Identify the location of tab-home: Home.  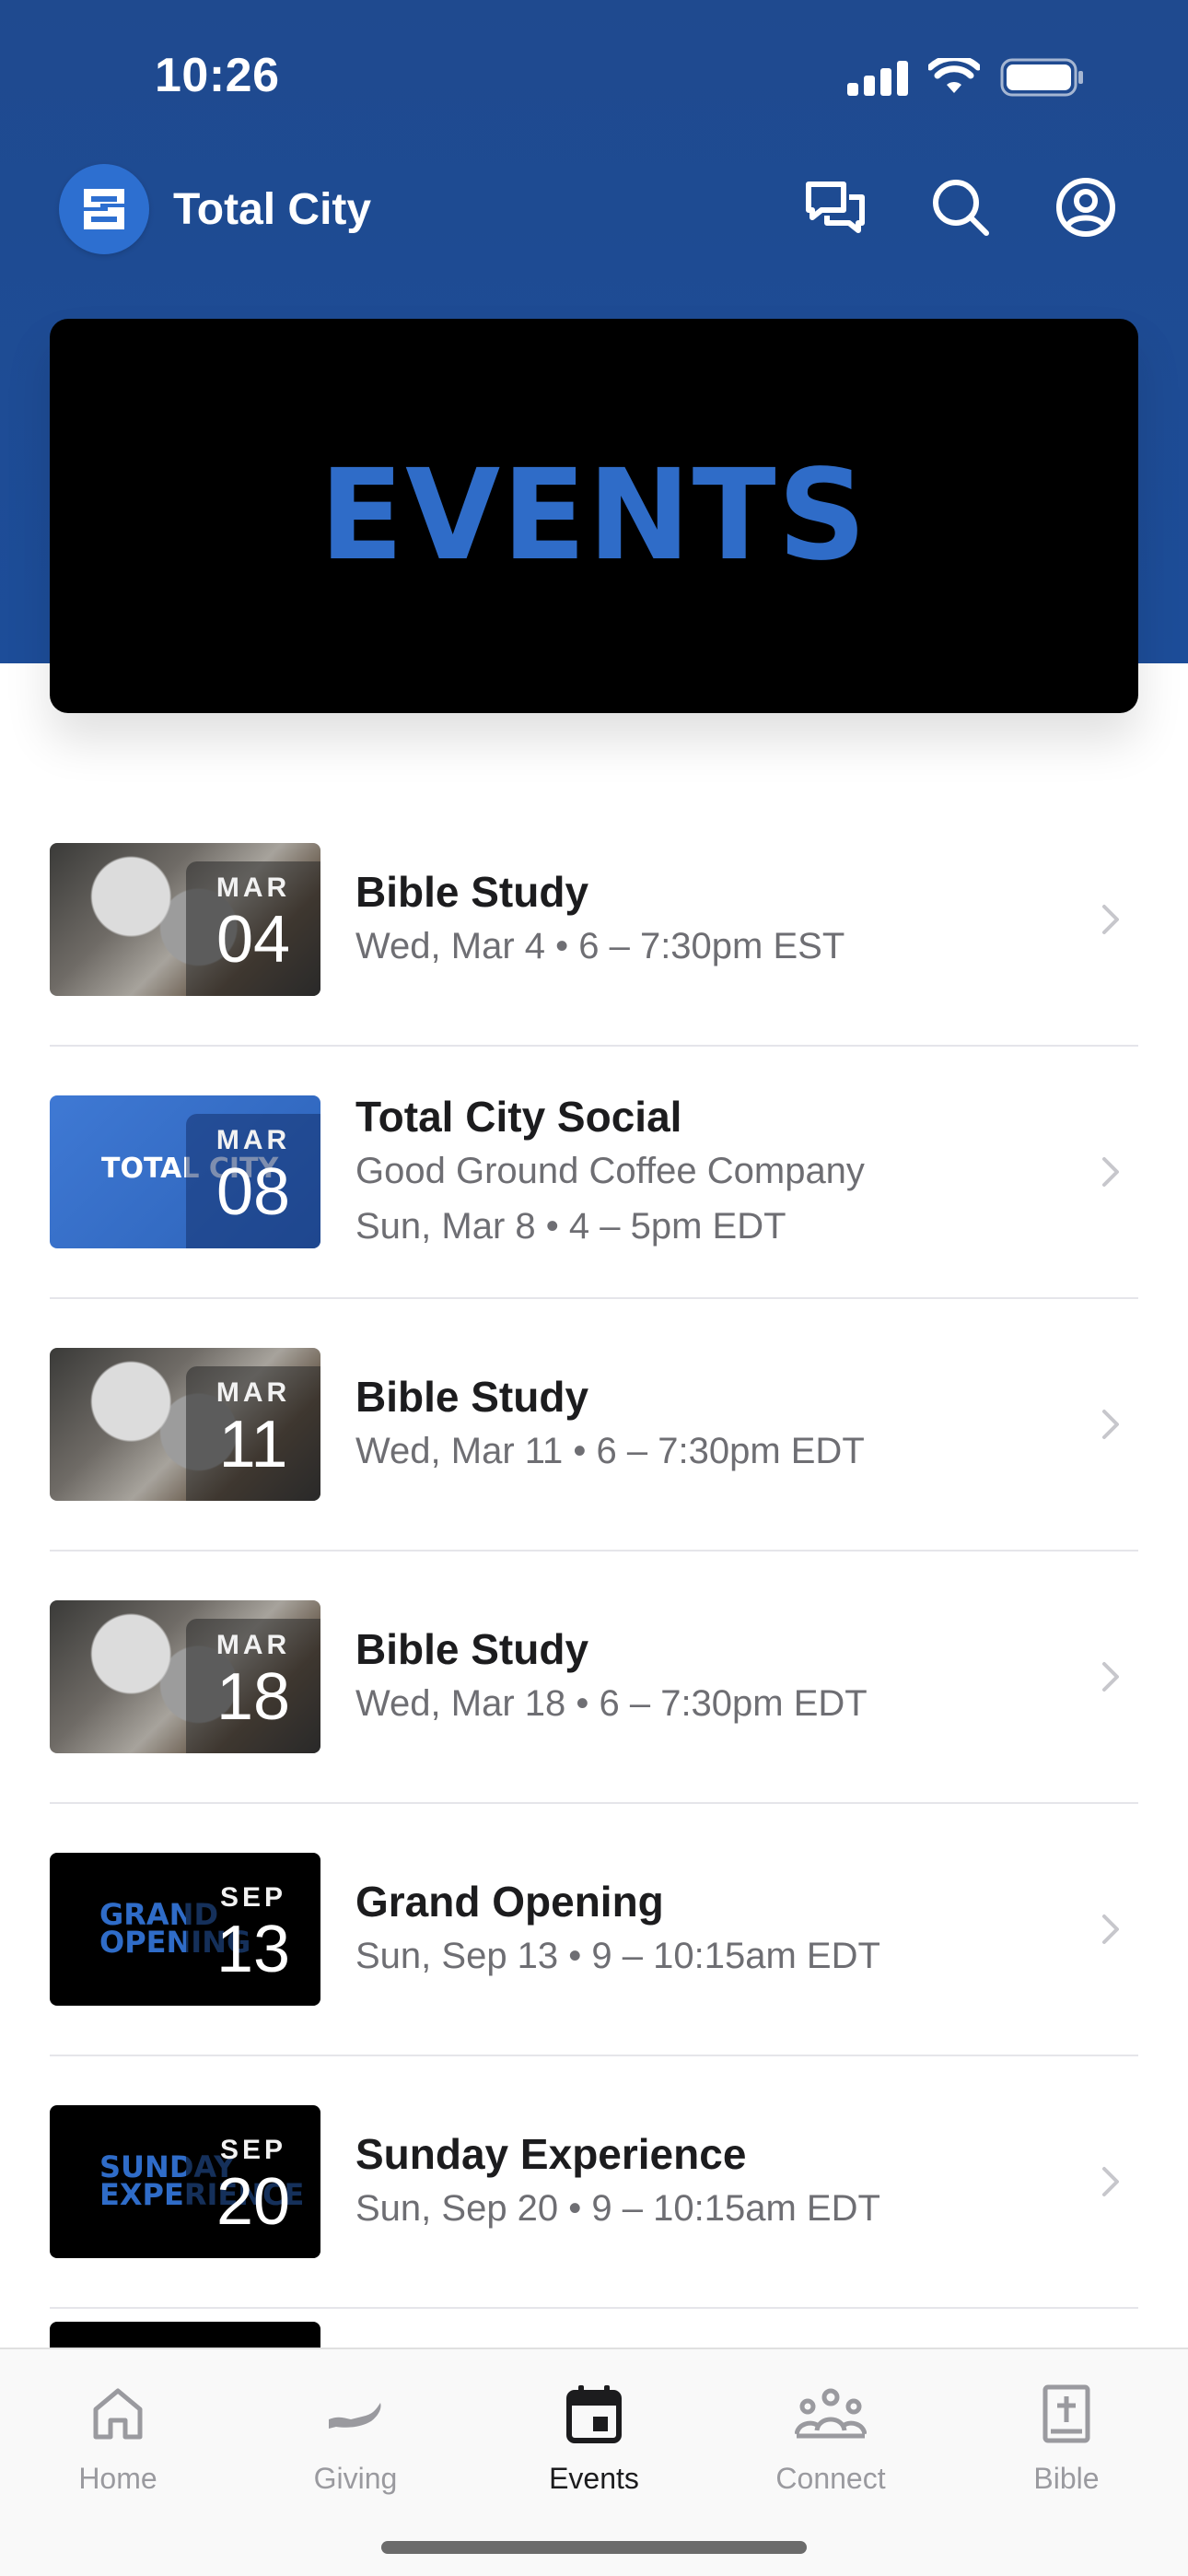
(118, 2436).